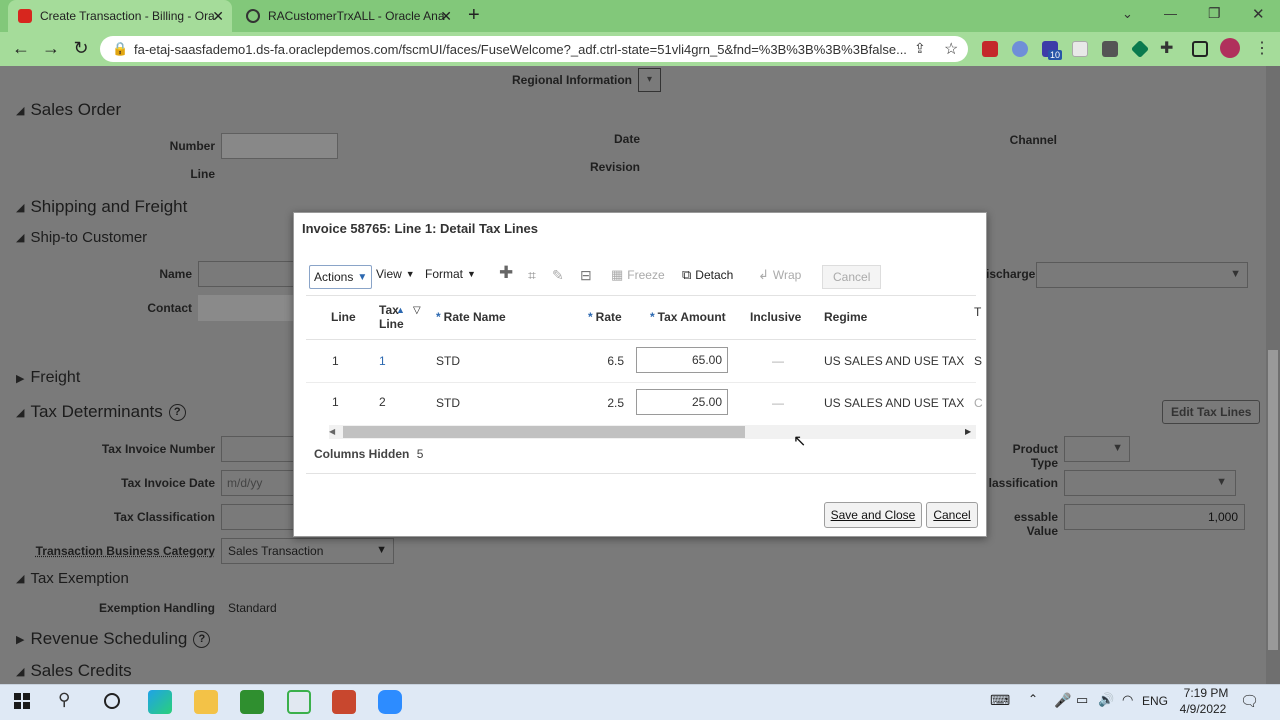 Image resolution: width=1280 pixels, height=720 pixels. I want to click on volume-icon: 🔊, so click(1106, 700).